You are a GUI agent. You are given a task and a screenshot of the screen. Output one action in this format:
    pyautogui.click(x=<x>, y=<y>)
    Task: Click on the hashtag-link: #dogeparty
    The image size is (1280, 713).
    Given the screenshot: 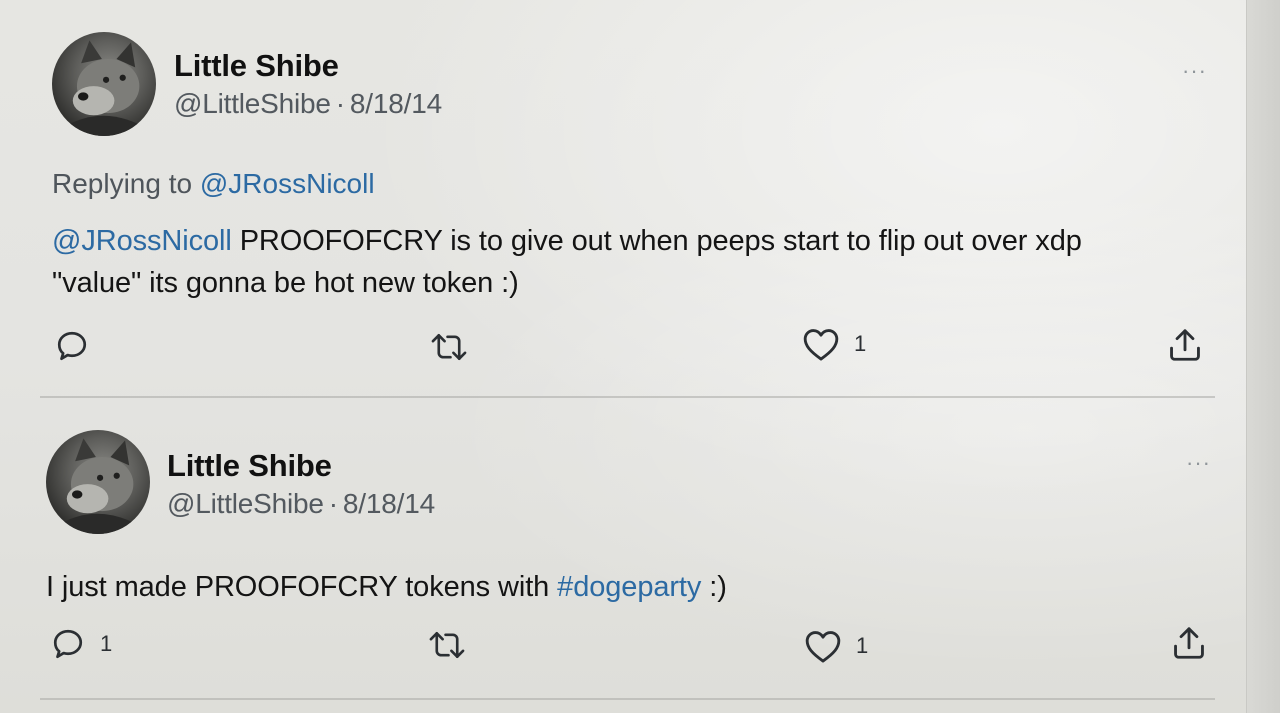 What is the action you would take?
    pyautogui.click(x=629, y=587)
    